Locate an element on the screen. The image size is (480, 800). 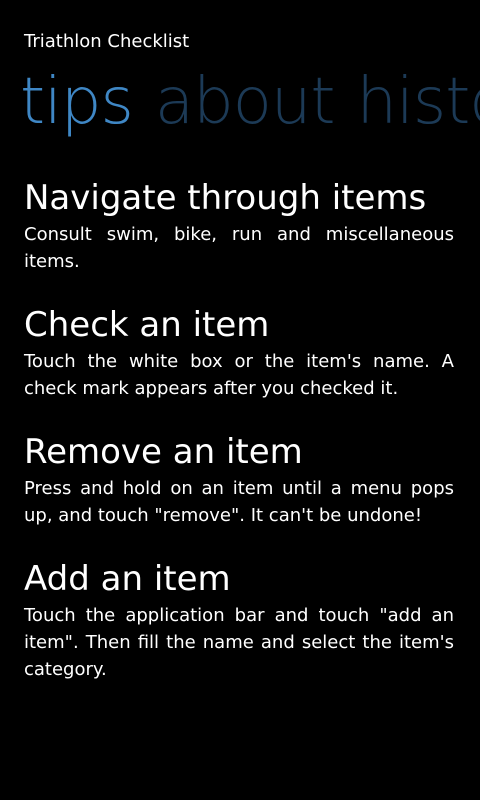
tip-title: Navigate through items is located at coordinates (225, 198).